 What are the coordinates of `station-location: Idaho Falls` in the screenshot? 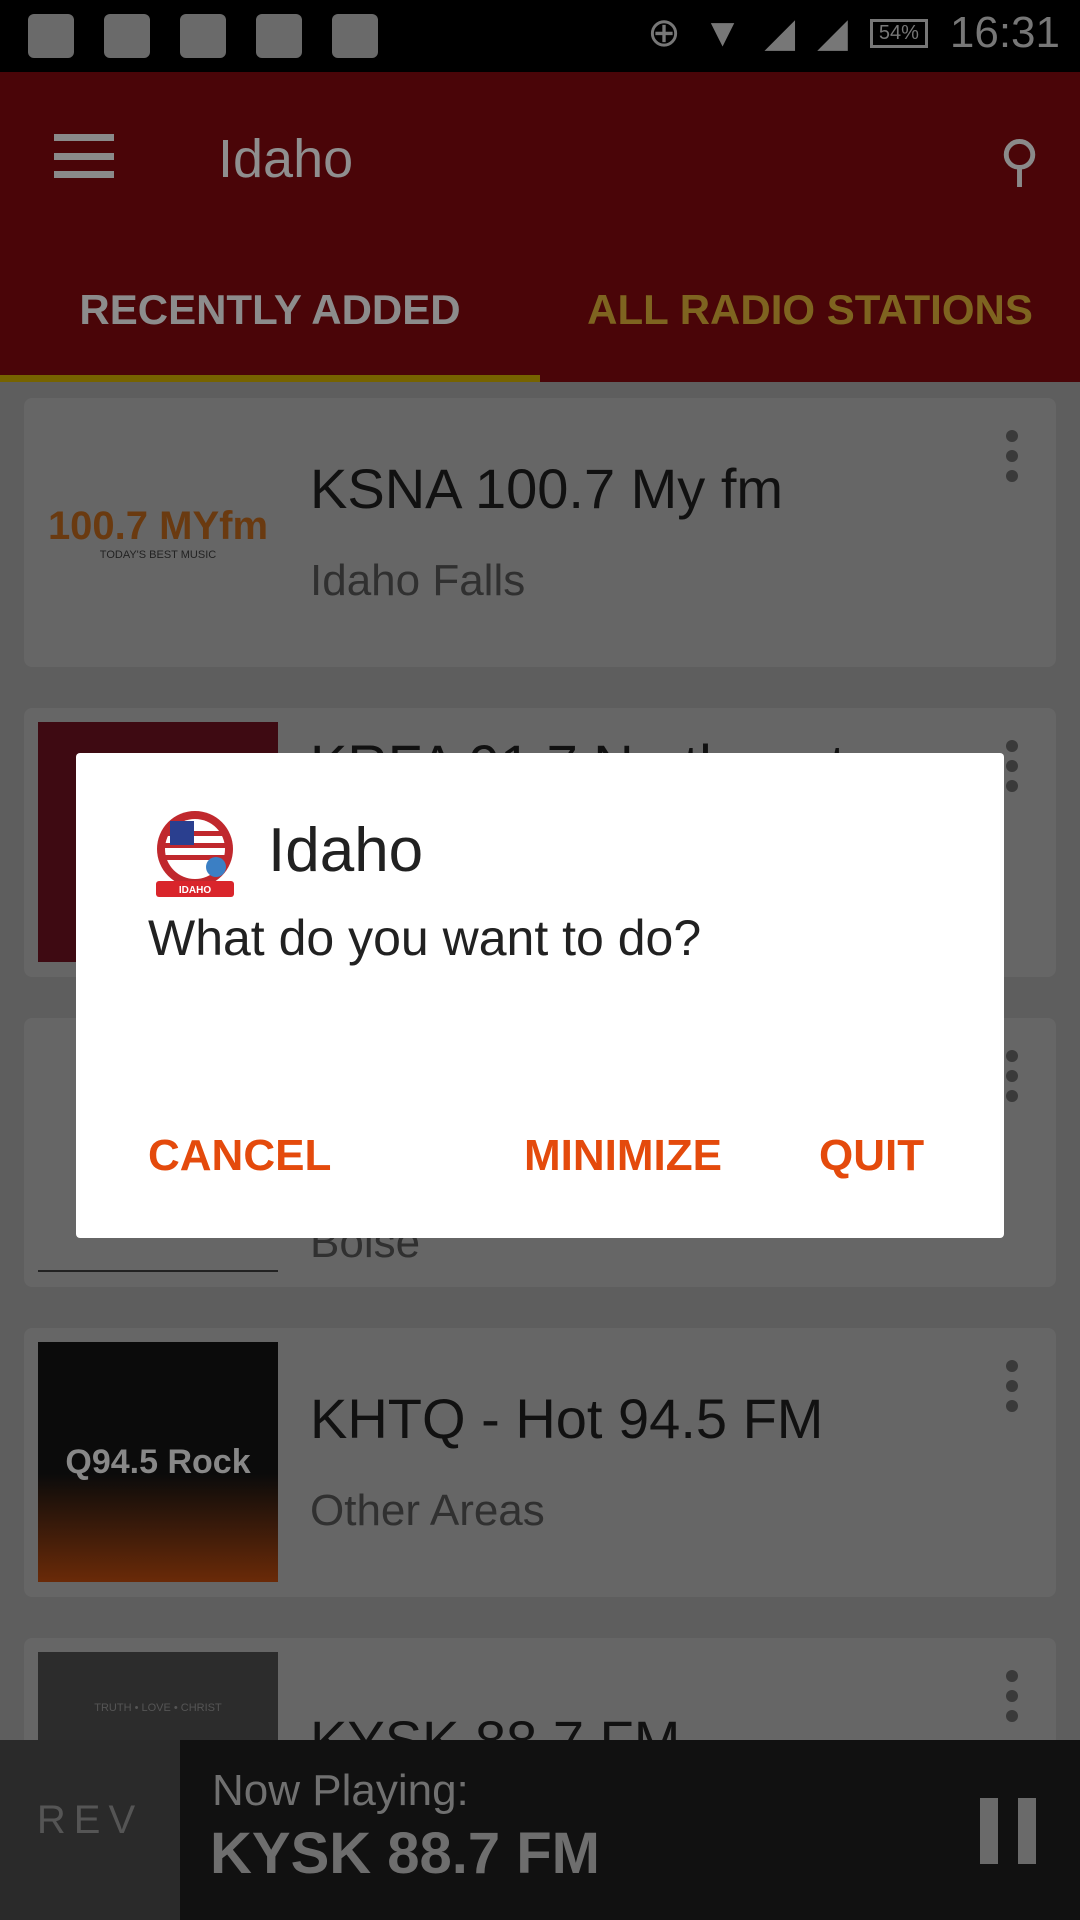 It's located at (418, 580).